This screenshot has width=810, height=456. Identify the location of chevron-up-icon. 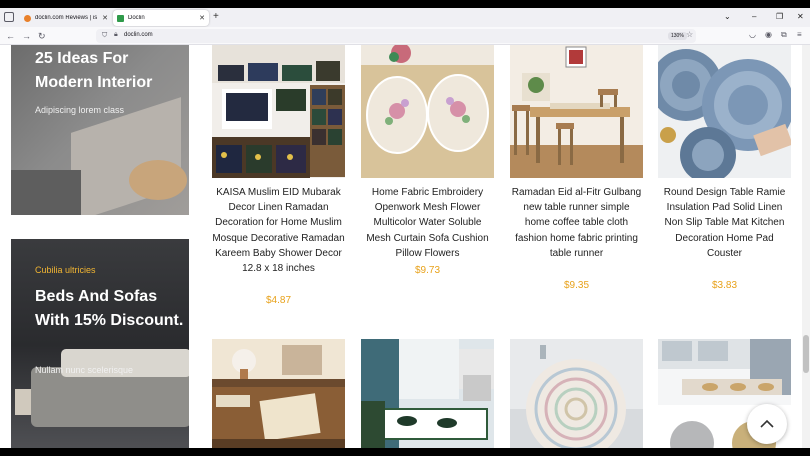
(767, 423).